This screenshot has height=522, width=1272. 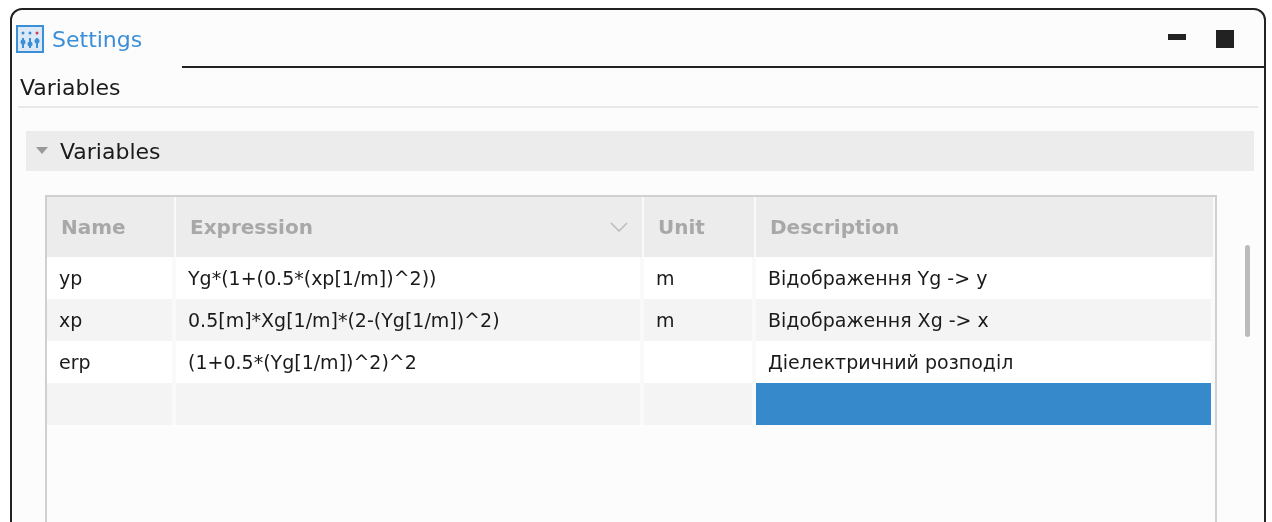 I want to click on section-header: Variables, so click(x=640, y=151).